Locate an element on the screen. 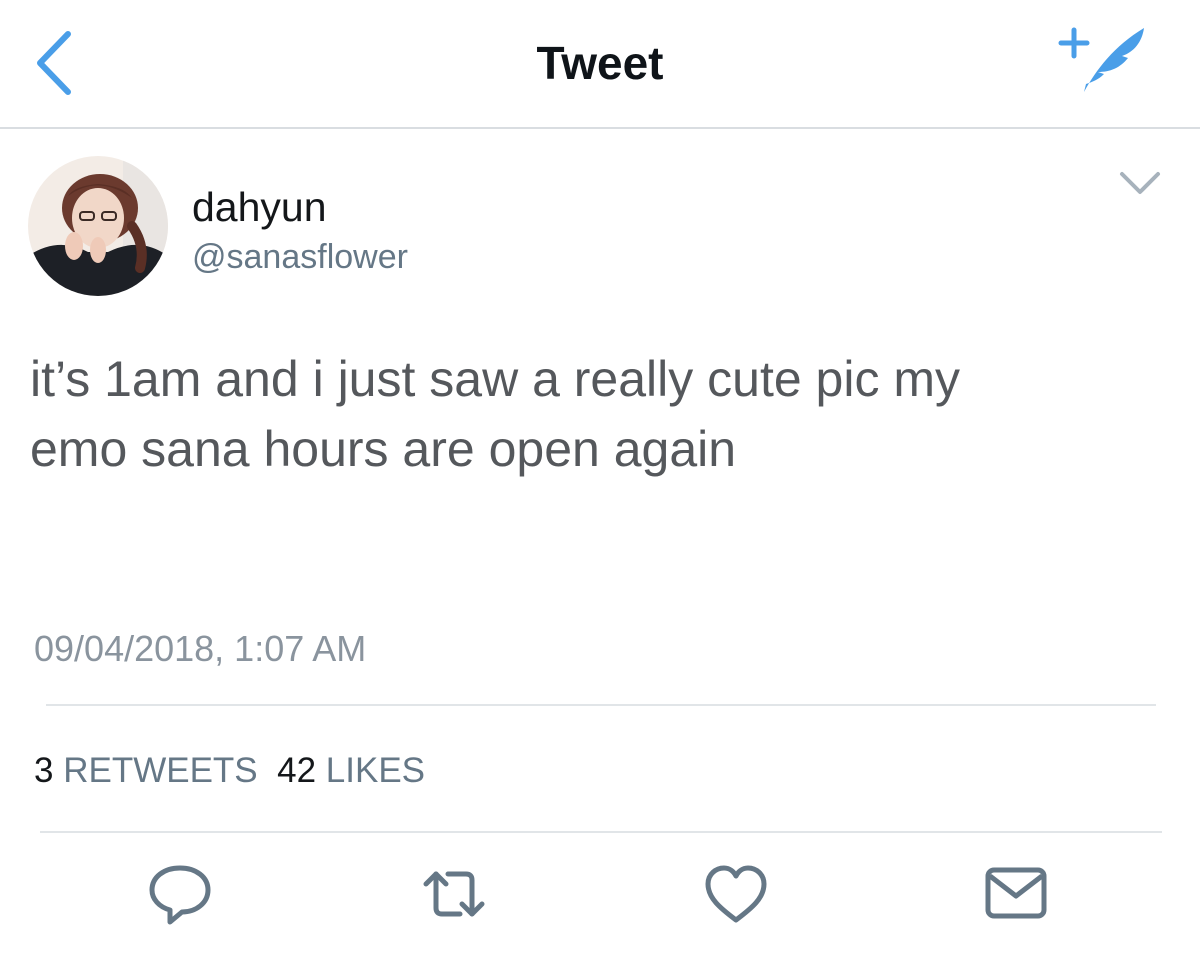 Image resolution: width=1200 pixels, height=954 pixels. page-title: Tweet is located at coordinates (600, 63).